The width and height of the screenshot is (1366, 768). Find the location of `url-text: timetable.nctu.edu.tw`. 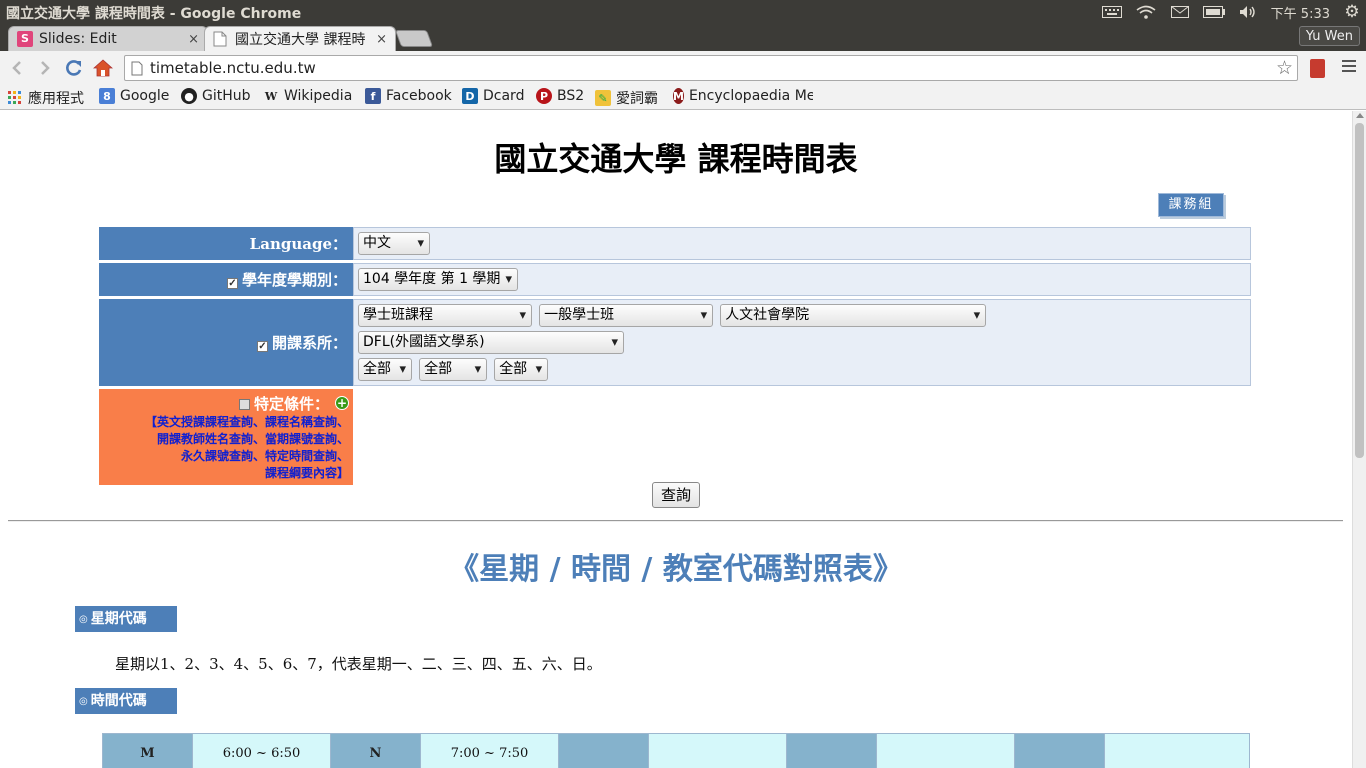

url-text: timetable.nctu.edu.tw is located at coordinates (233, 68).